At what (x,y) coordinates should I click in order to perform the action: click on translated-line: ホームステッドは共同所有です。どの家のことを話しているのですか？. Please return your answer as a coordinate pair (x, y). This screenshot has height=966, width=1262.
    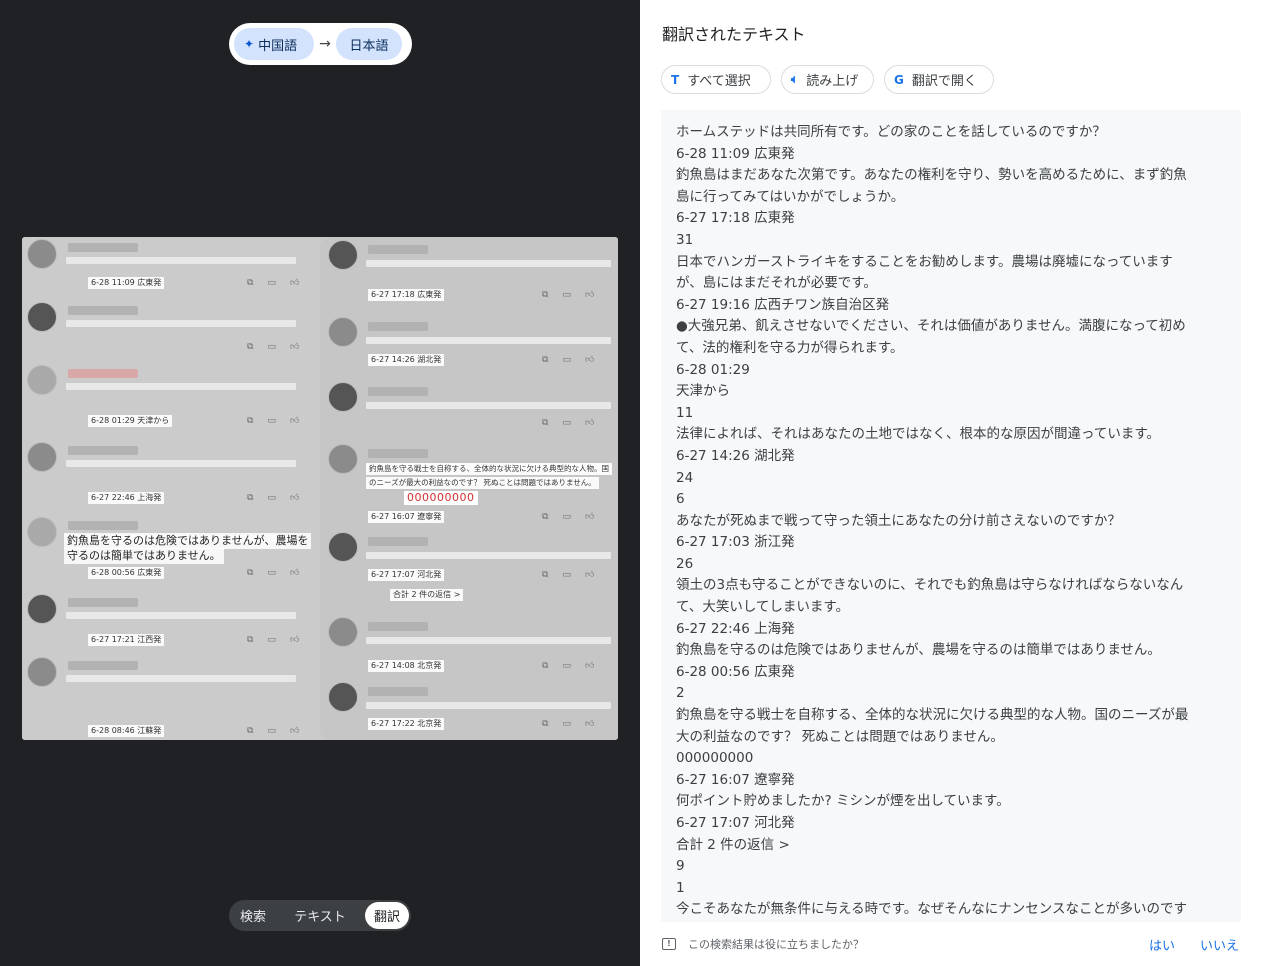
    Looking at the image, I should click on (891, 132).